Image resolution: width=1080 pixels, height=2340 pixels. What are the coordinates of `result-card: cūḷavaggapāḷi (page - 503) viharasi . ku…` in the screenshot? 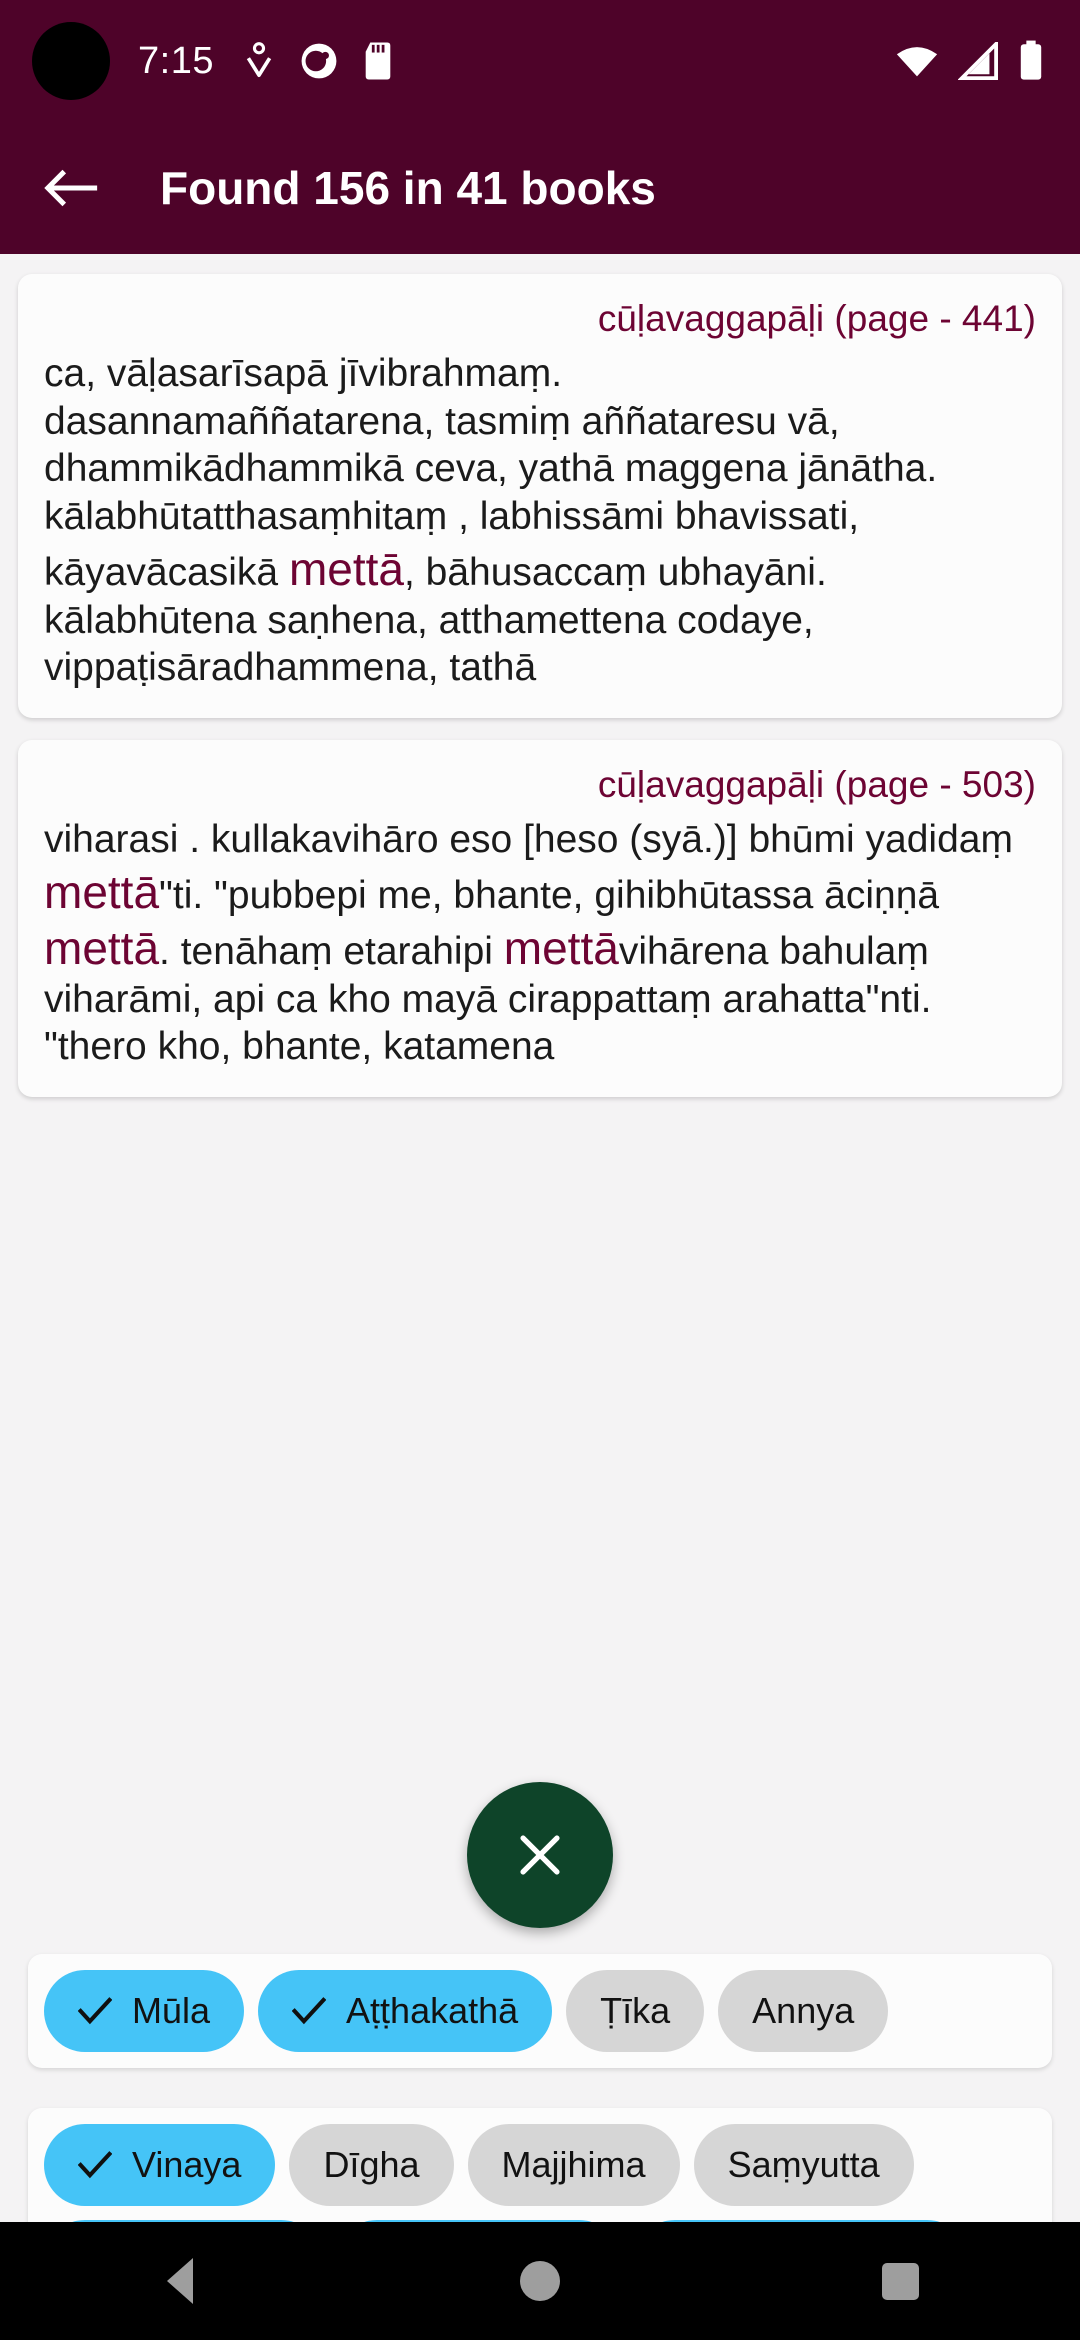 It's located at (540, 918).